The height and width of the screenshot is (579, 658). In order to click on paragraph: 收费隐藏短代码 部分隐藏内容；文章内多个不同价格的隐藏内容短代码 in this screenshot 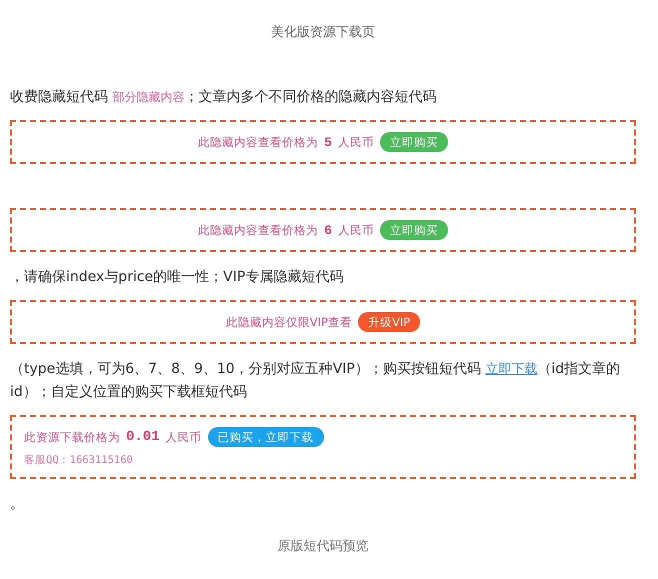, I will do `click(224, 97)`.